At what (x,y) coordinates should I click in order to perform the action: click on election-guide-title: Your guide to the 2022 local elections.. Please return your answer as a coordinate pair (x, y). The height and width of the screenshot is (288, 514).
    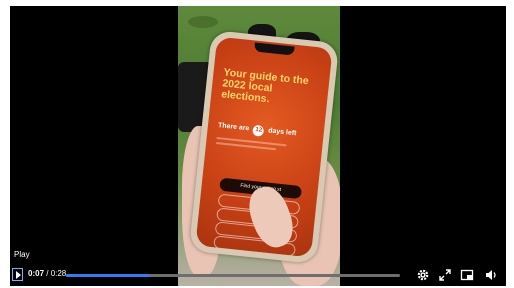
    Looking at the image, I should click on (265, 86).